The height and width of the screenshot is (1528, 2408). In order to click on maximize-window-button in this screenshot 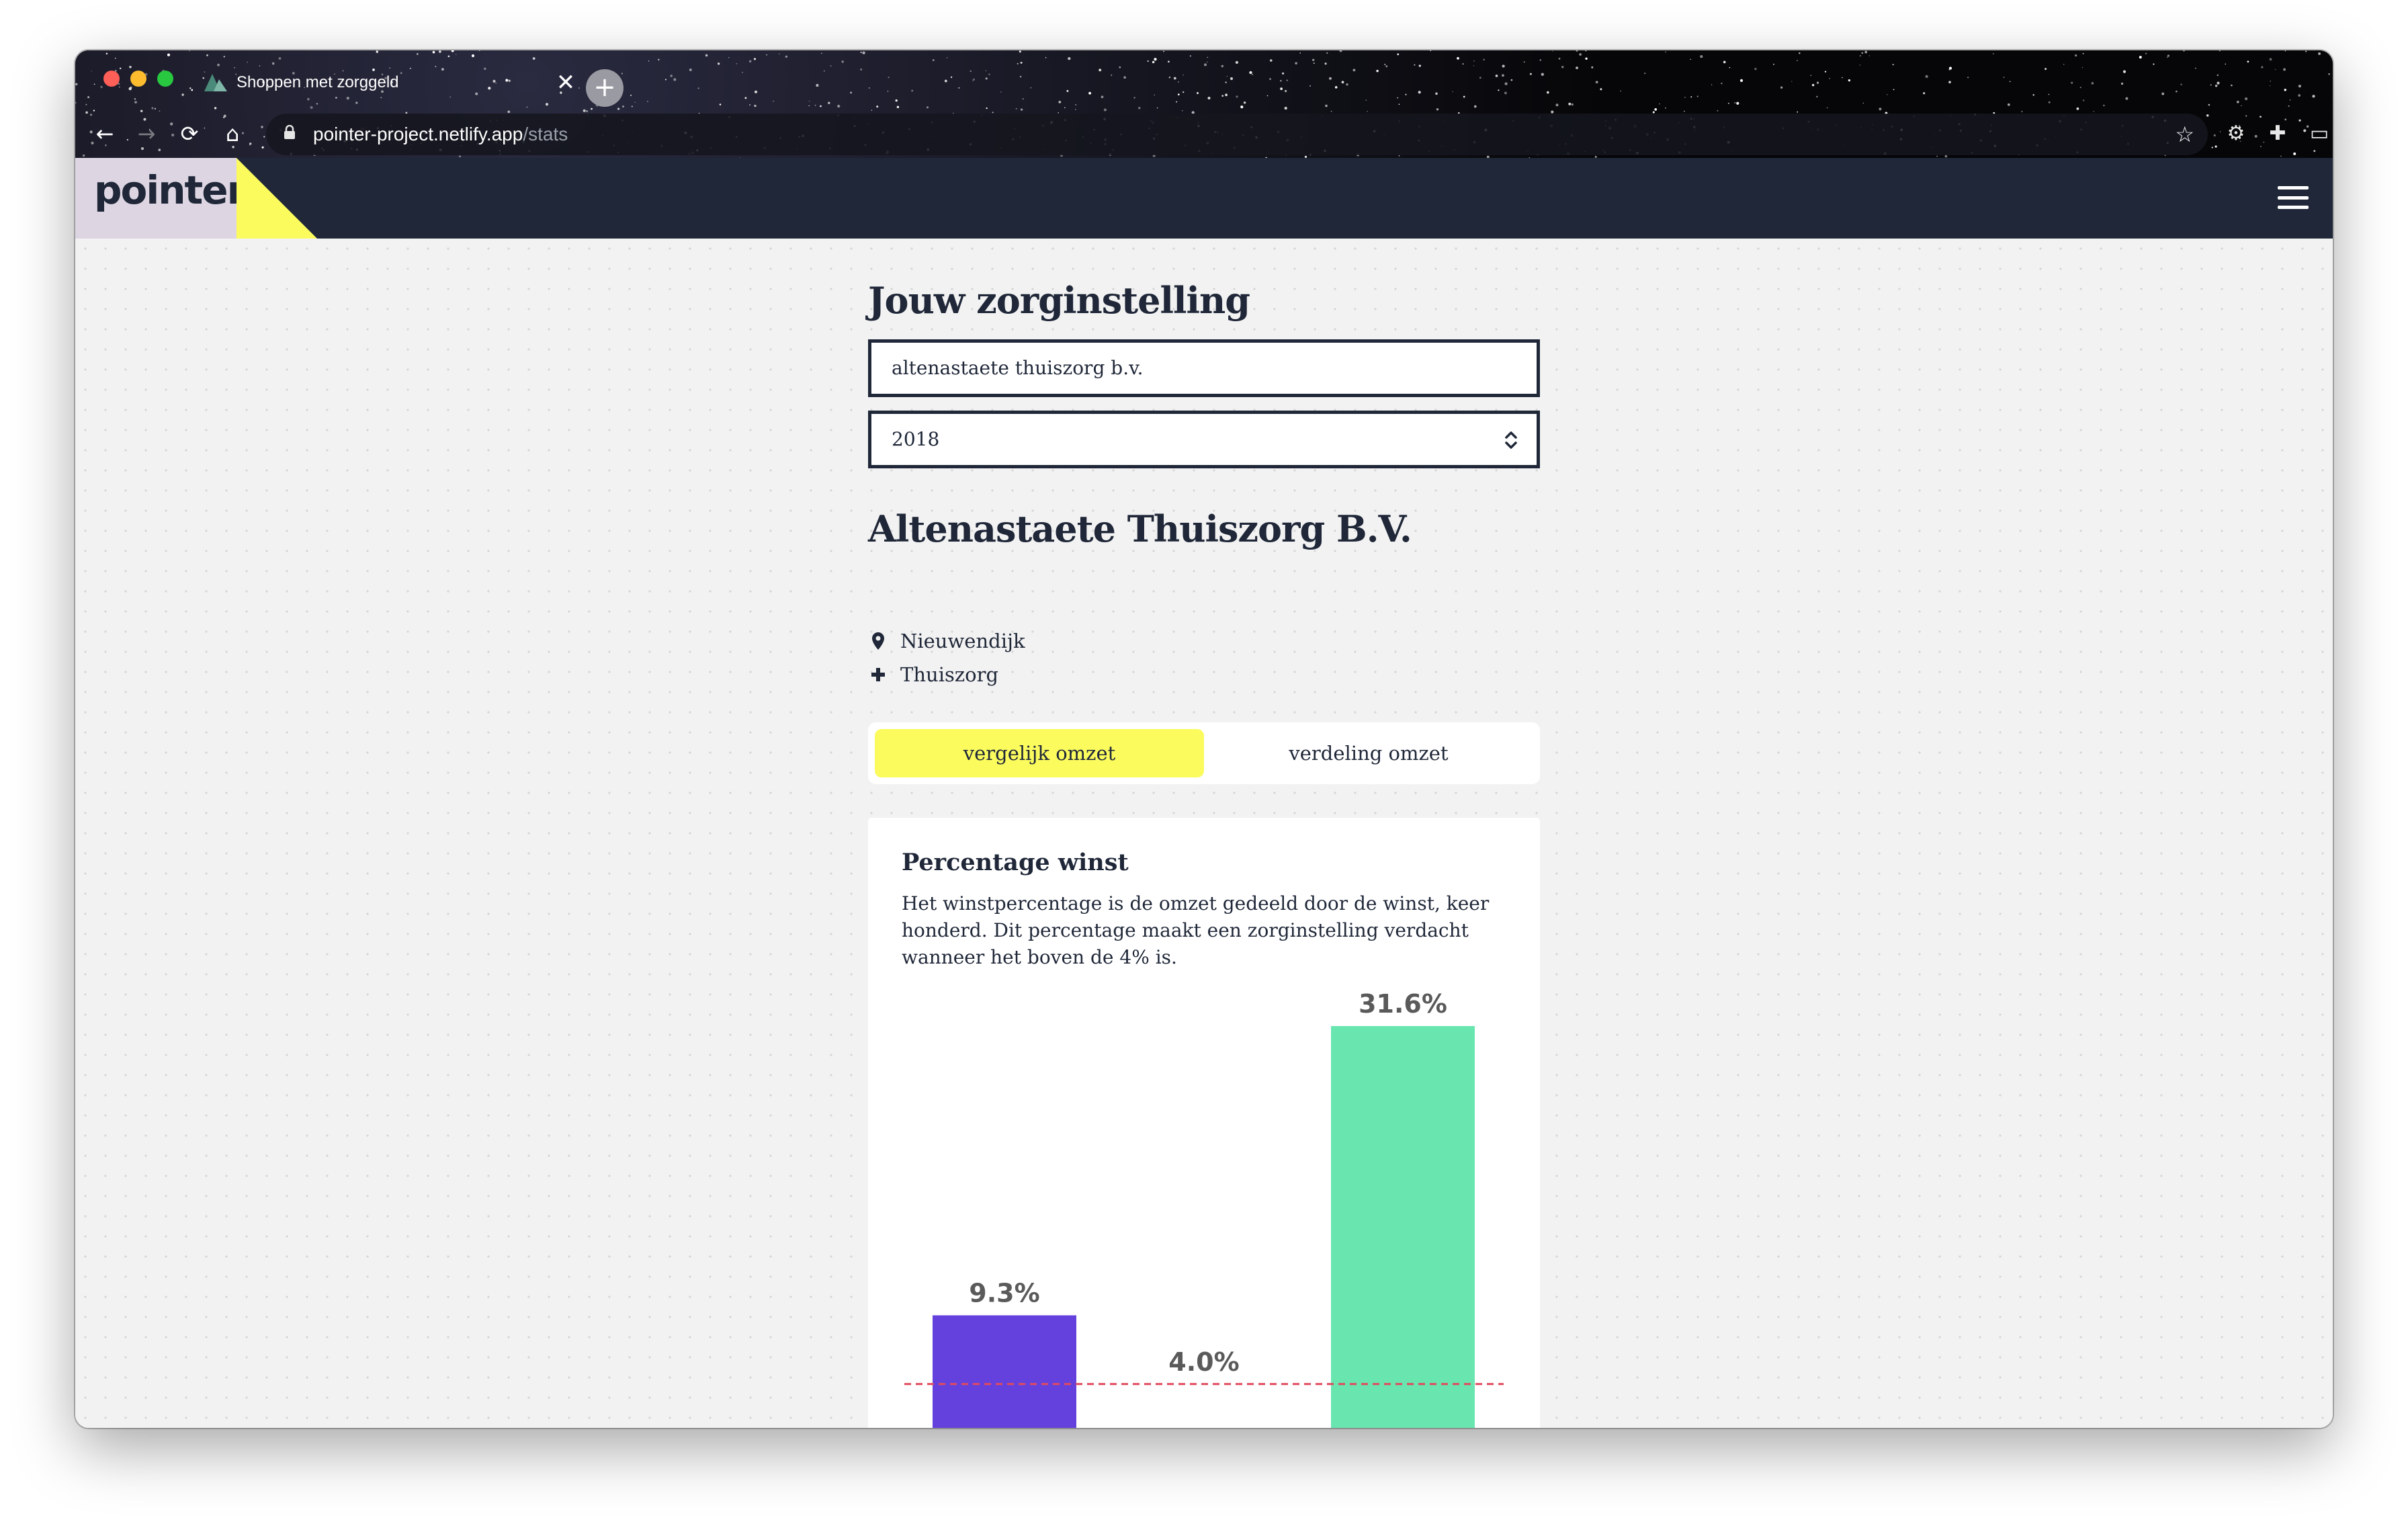, I will do `click(165, 79)`.